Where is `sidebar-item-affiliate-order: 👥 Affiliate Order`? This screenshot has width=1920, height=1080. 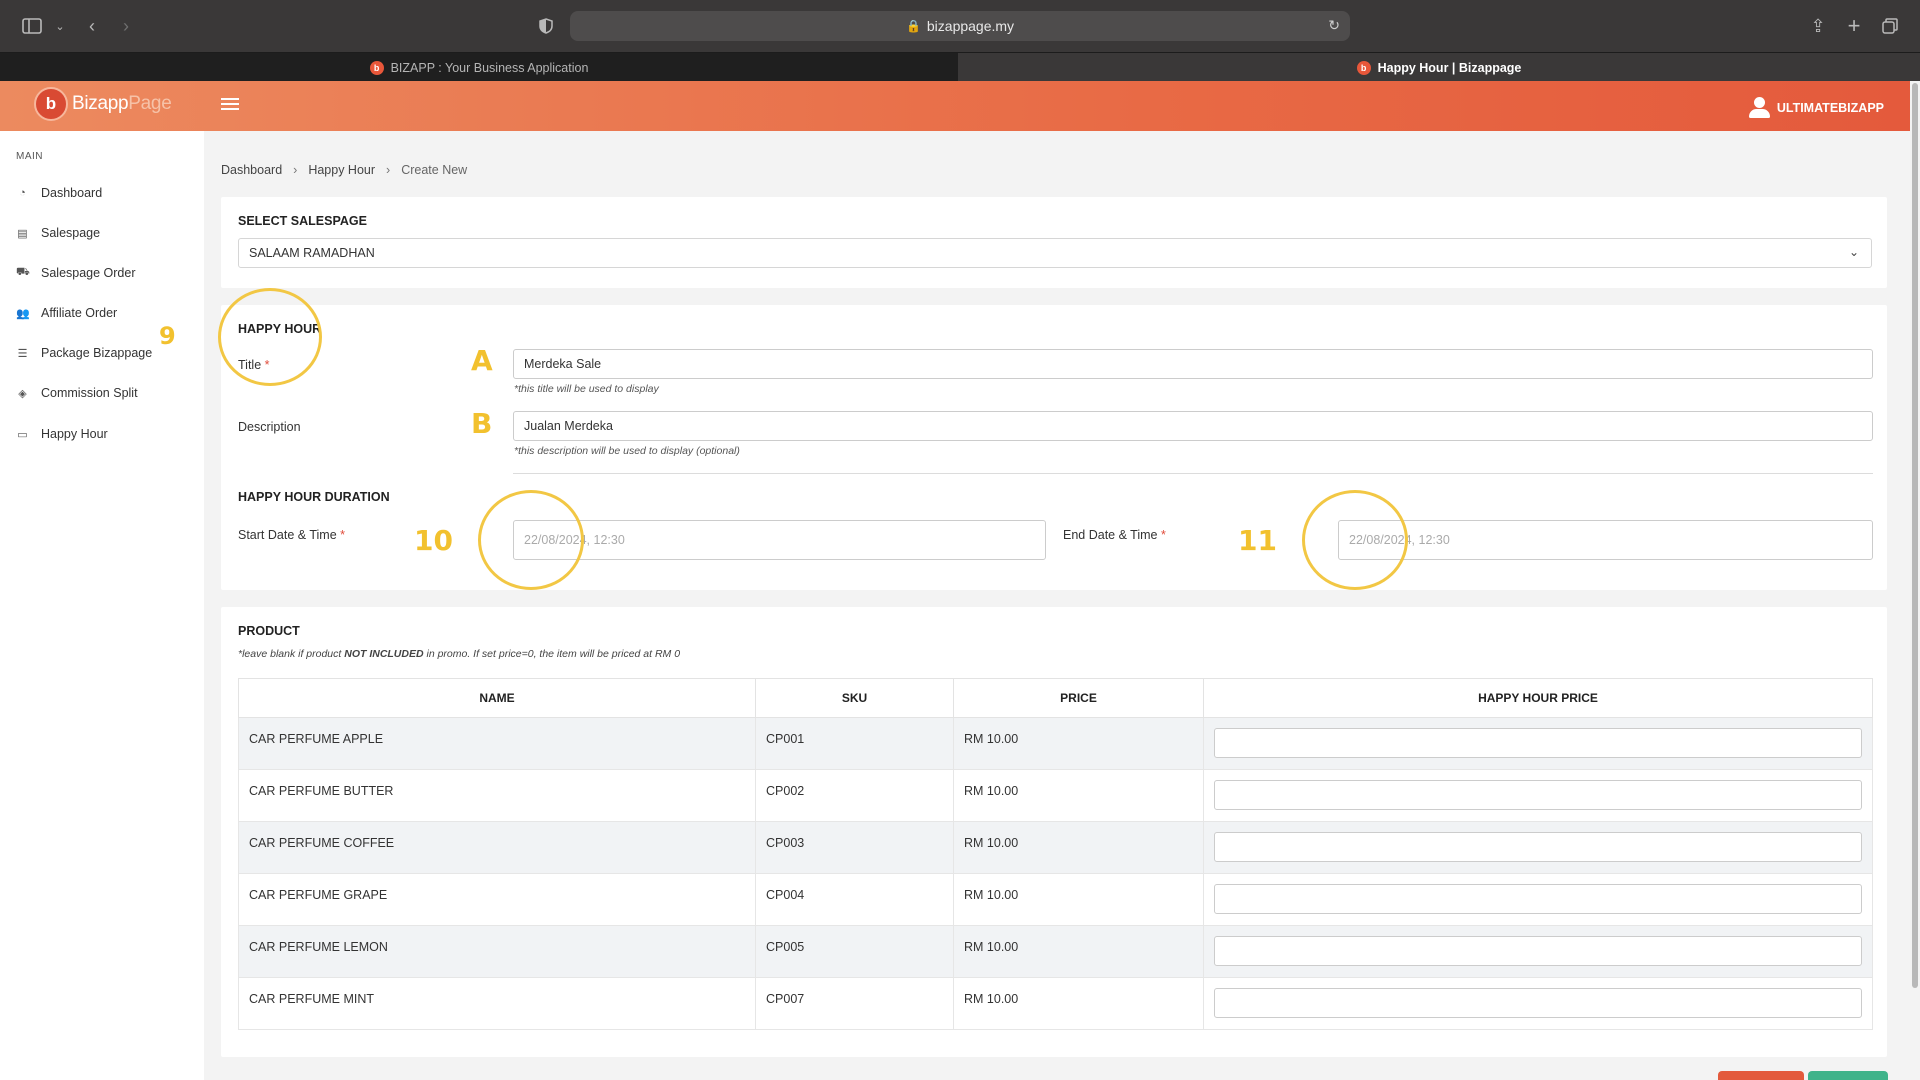 sidebar-item-affiliate-order: 👥 Affiliate Order is located at coordinates (66, 313).